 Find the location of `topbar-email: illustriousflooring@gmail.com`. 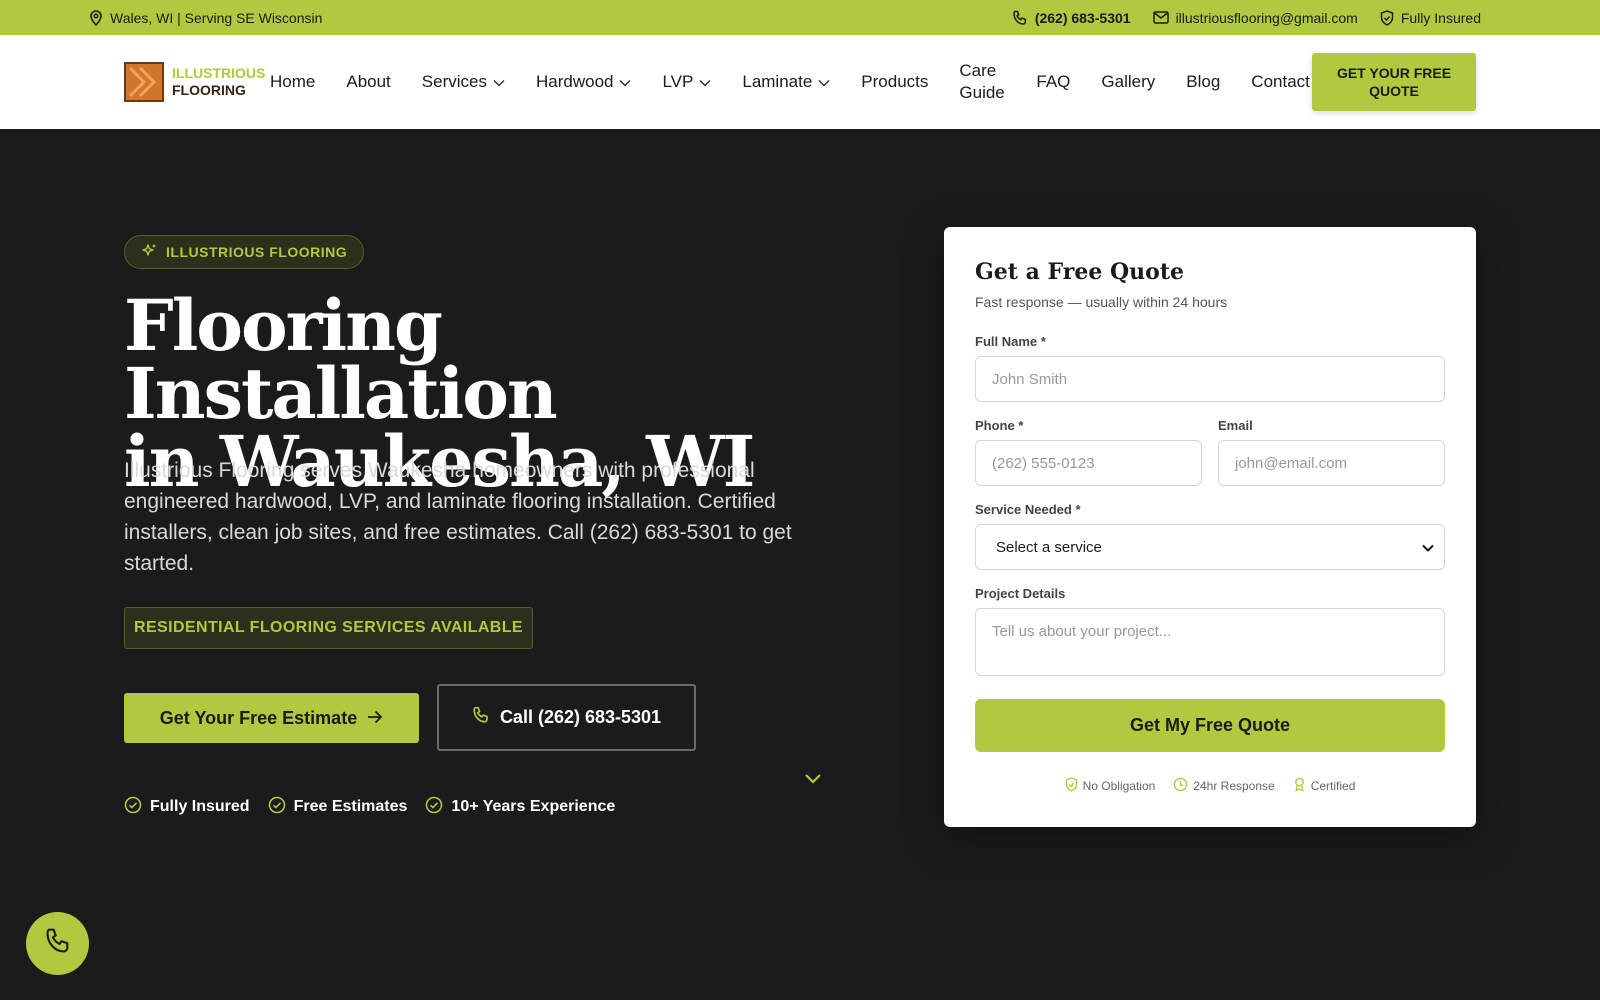

topbar-email: illustriousflooring@gmail.com is located at coordinates (1255, 17).